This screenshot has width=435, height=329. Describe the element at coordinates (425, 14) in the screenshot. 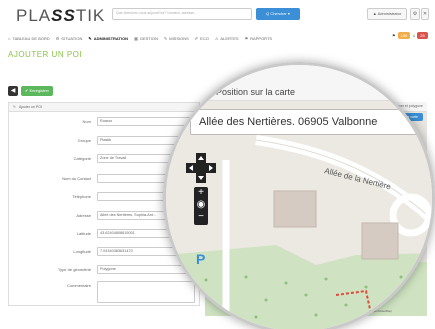

I see `close-icon: ✕` at that location.